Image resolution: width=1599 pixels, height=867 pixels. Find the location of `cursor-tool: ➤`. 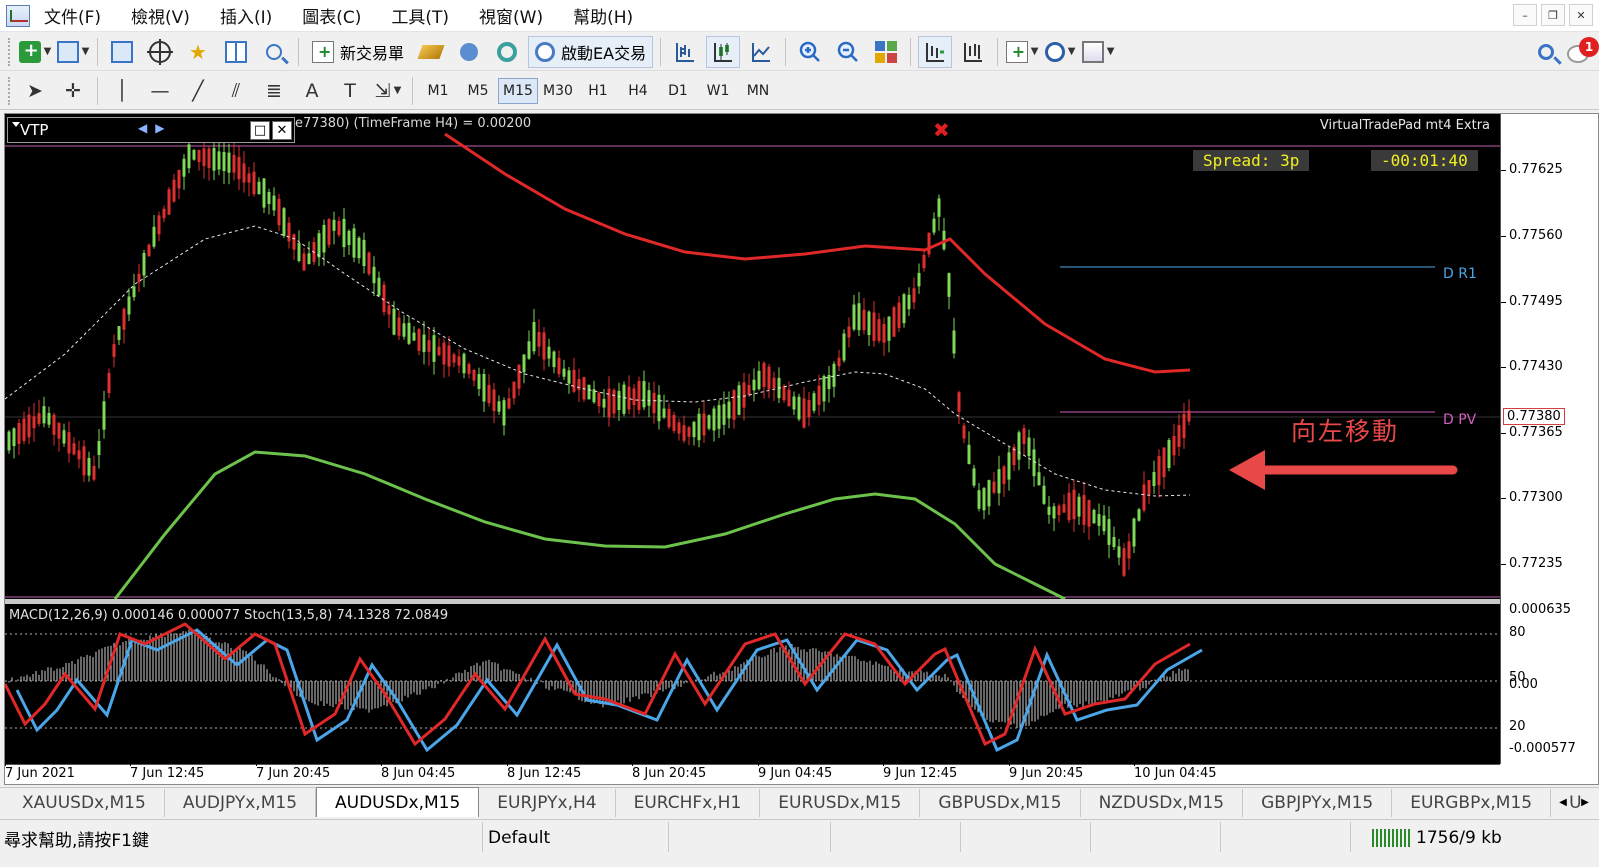

cursor-tool: ➤ is located at coordinates (35, 91).